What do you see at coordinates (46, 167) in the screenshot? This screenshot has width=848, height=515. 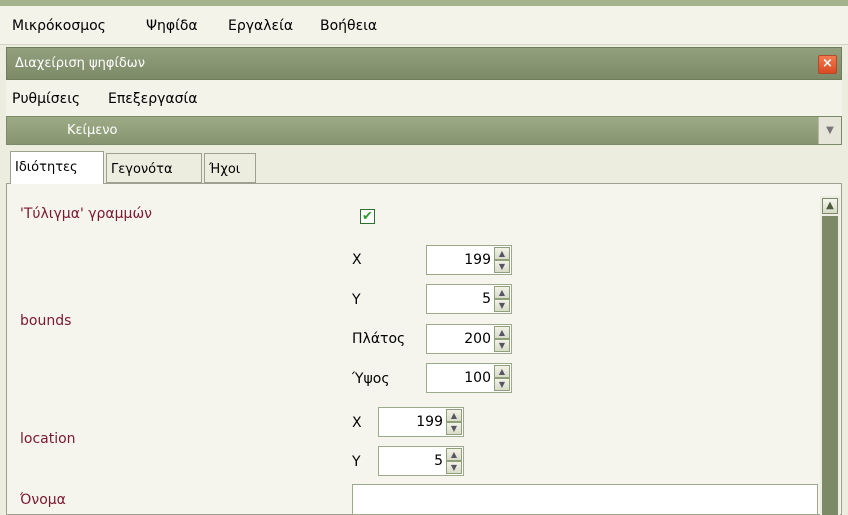 I see `tab-label: Ιδιότητες` at bounding box center [46, 167].